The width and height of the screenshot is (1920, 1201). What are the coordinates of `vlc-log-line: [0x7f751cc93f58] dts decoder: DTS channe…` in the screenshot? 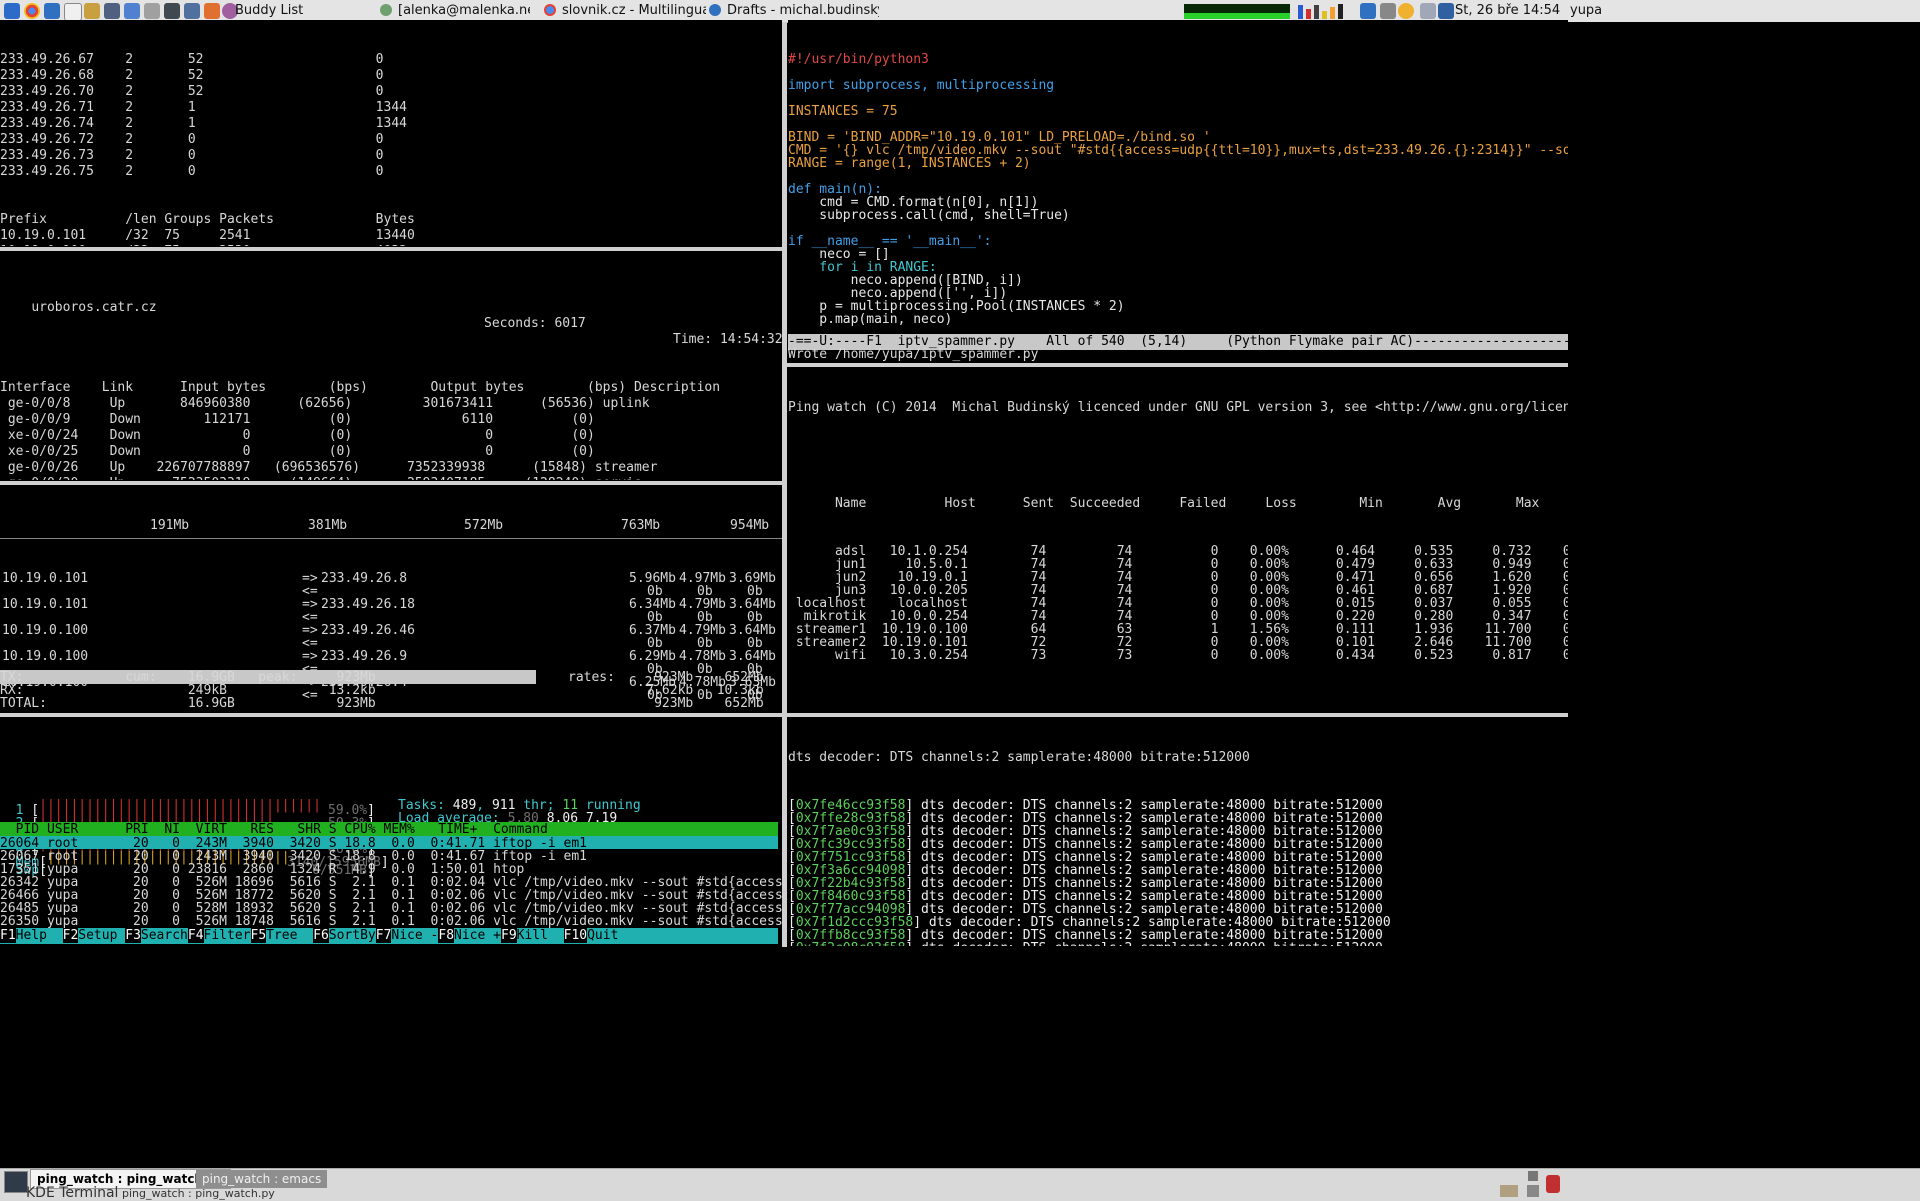 It's located at (1178, 857).